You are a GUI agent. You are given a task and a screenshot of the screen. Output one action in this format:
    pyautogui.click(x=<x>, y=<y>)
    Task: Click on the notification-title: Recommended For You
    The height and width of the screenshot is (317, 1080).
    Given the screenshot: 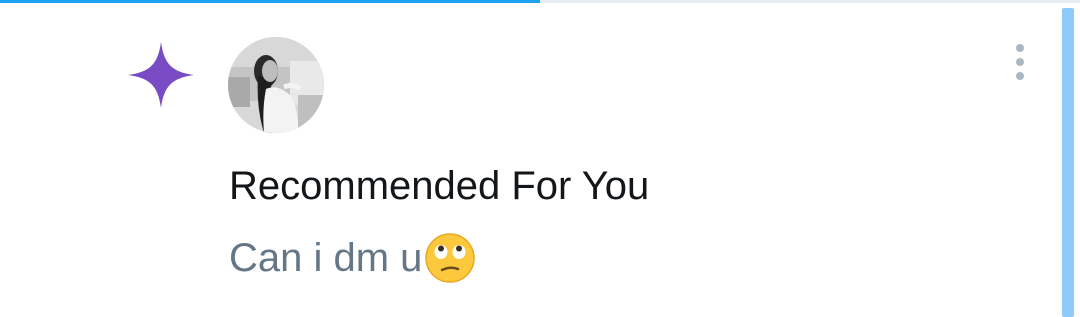 What is the action you would take?
    pyautogui.click(x=439, y=186)
    